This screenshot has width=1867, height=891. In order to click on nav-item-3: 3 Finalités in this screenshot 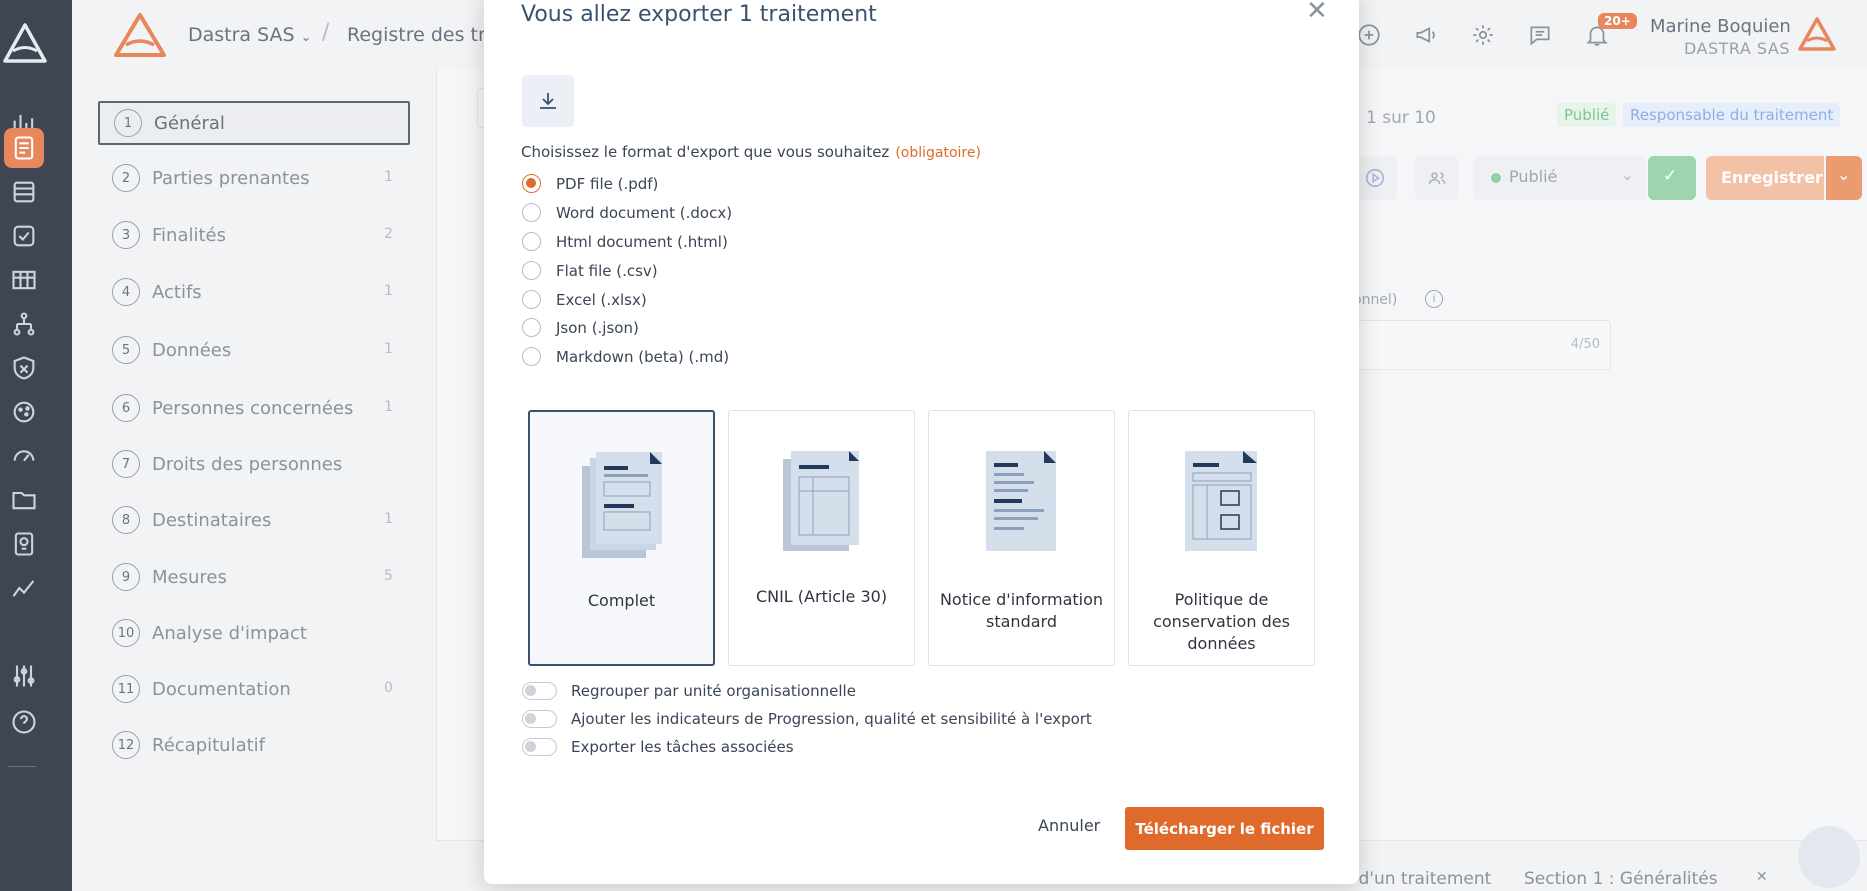, I will do `click(254, 235)`.